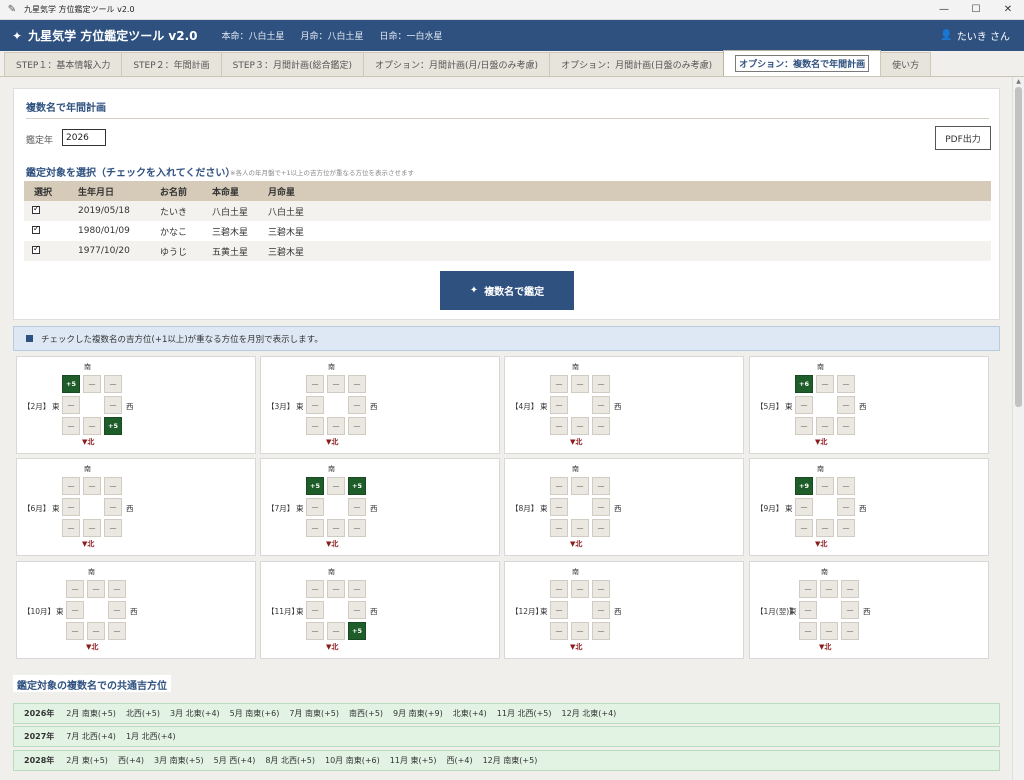 This screenshot has height=780, width=1024. What do you see at coordinates (418, 713) in the screenshot?
I see `common-direction: 9月 南東(+9)` at bounding box center [418, 713].